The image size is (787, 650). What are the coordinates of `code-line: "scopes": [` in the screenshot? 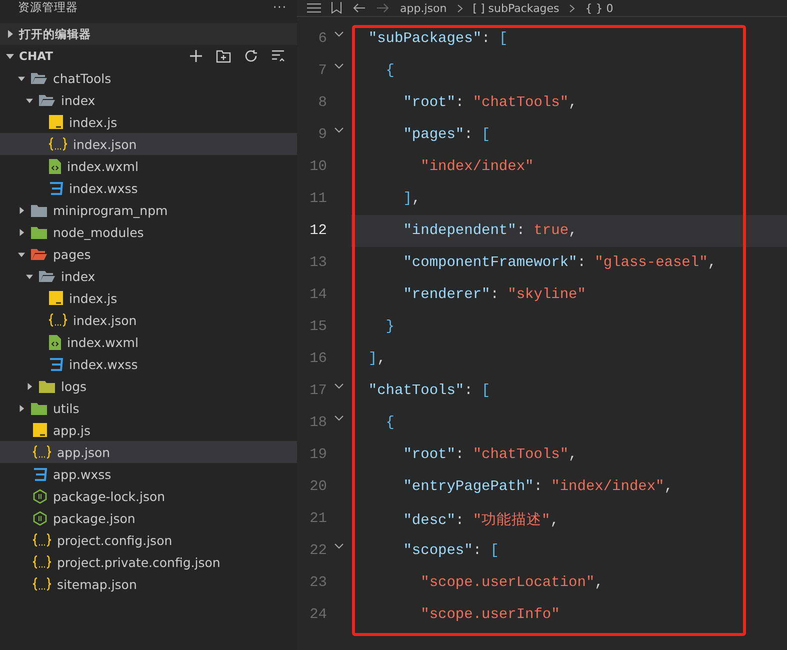 It's located at (450, 551).